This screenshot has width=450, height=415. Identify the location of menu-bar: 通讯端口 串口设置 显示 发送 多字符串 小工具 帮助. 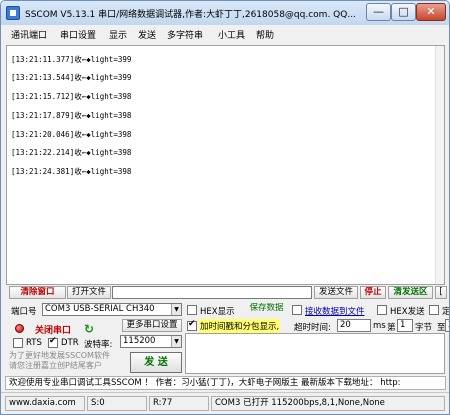
(225, 34).